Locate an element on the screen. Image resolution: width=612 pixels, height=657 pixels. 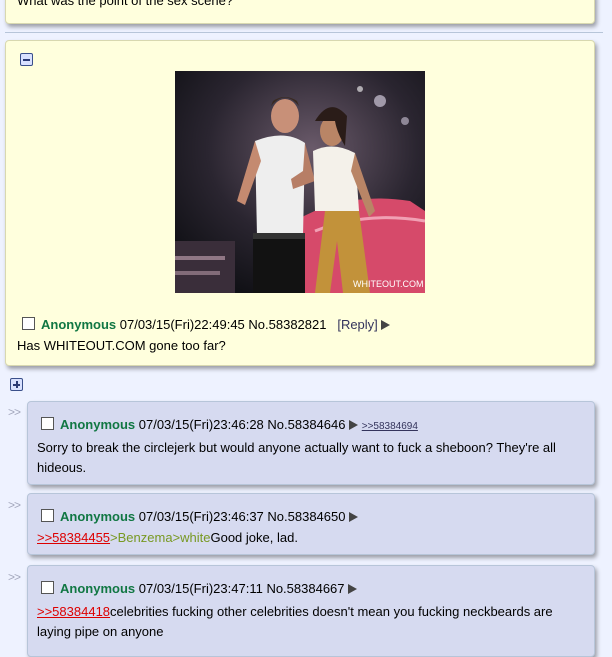
quote-link: >>58384455 is located at coordinates (73, 537).